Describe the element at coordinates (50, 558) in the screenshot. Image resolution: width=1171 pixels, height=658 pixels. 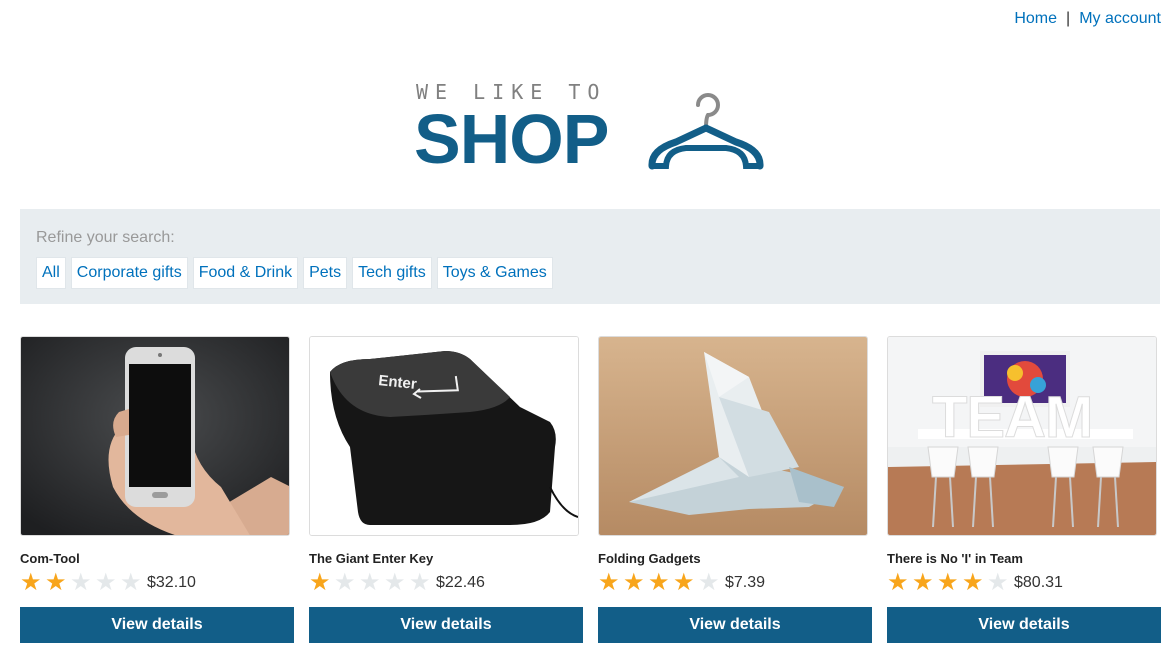
I see `product-name: Com-Tool` at that location.